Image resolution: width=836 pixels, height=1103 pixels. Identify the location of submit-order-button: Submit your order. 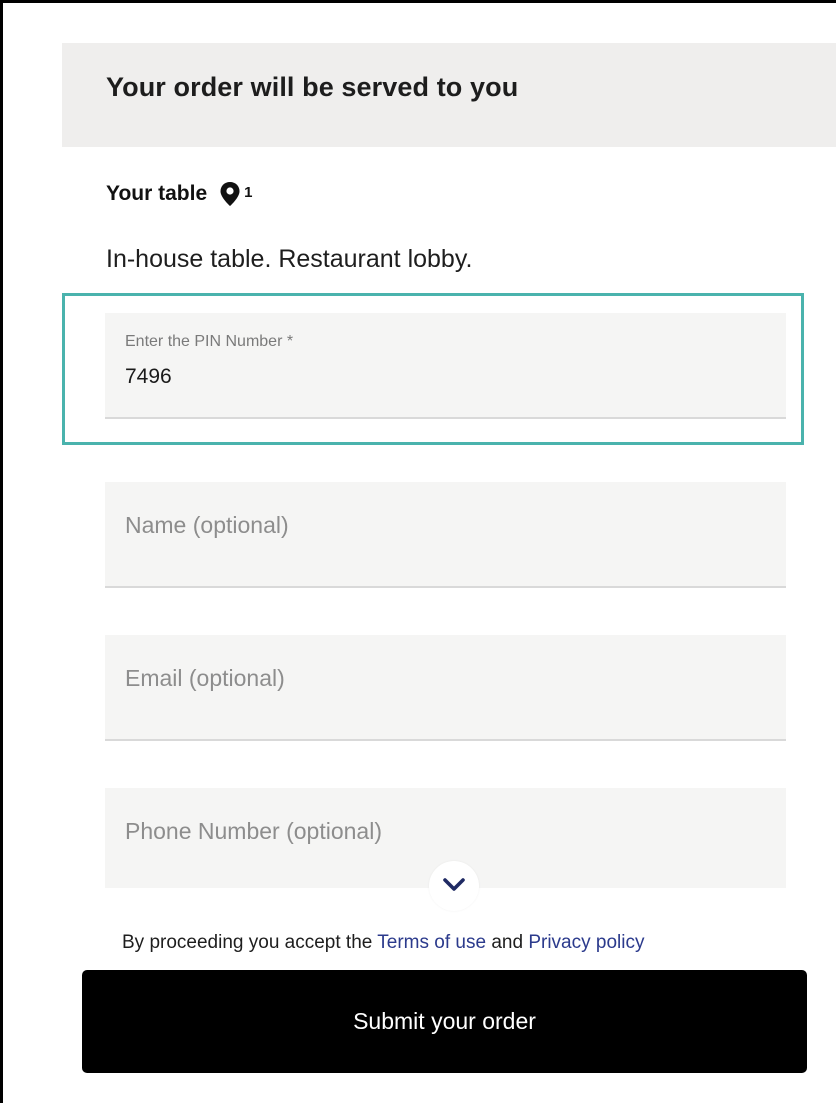
(444, 1021).